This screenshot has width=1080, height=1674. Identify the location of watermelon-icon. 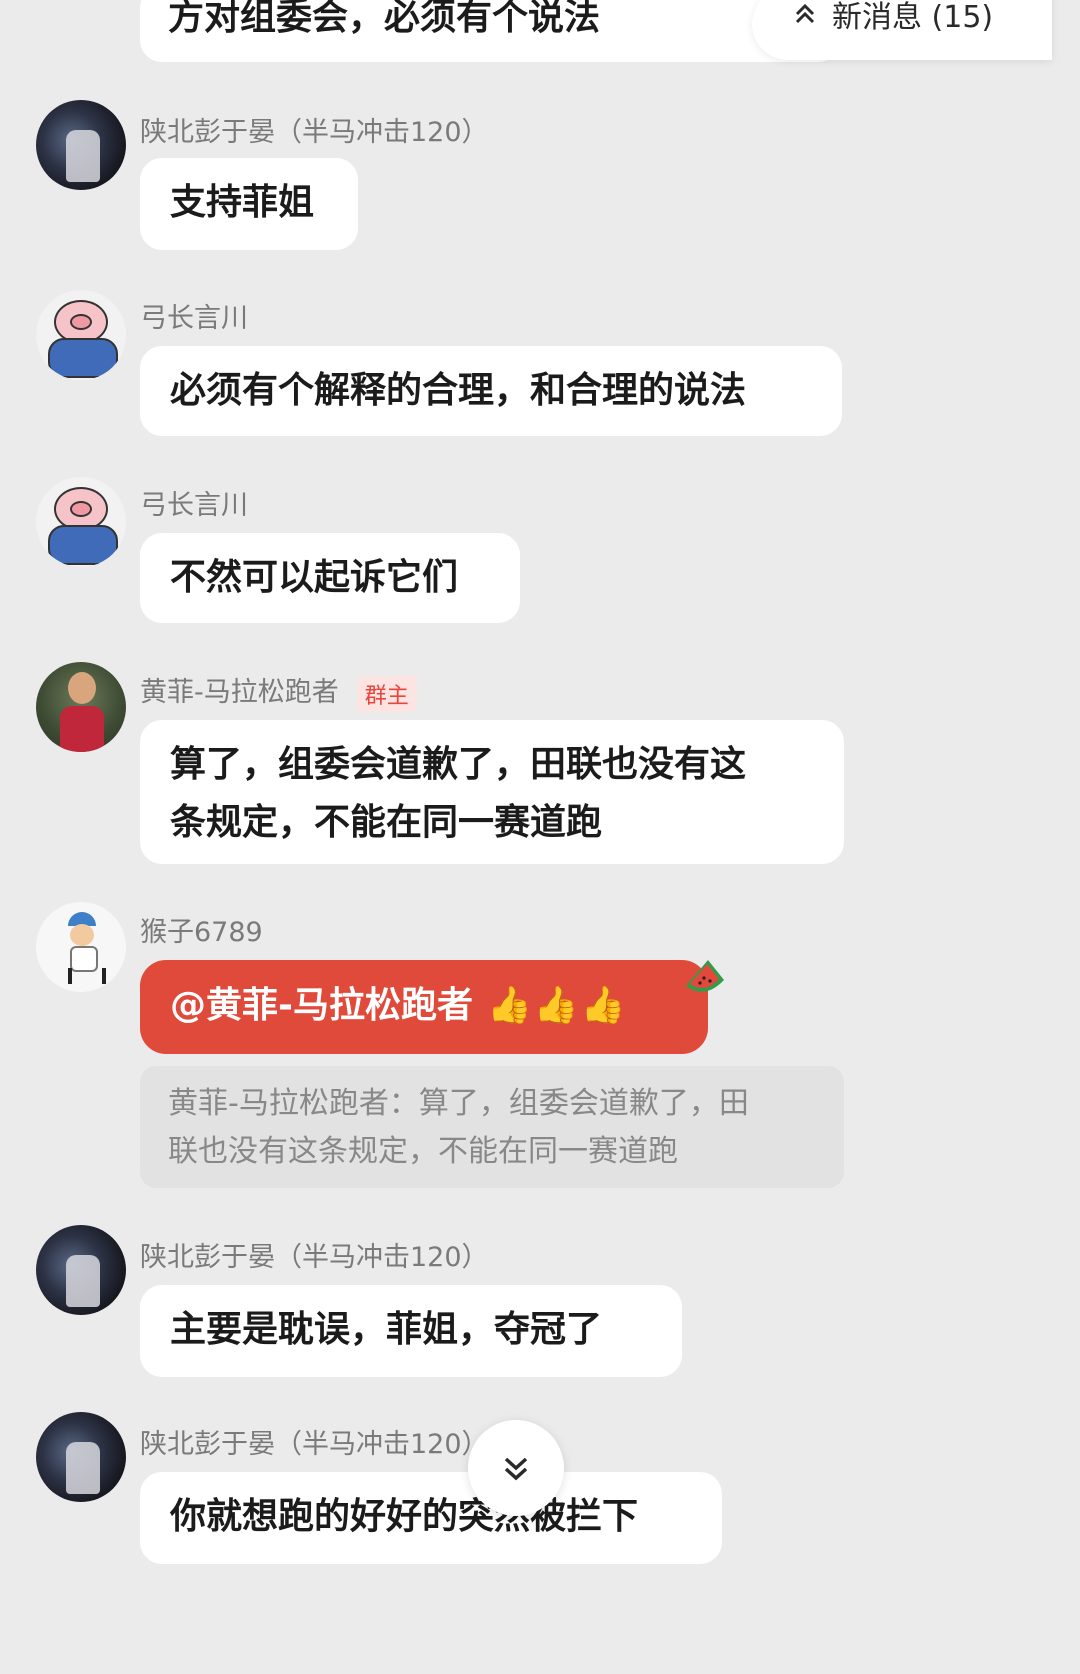
(705, 976).